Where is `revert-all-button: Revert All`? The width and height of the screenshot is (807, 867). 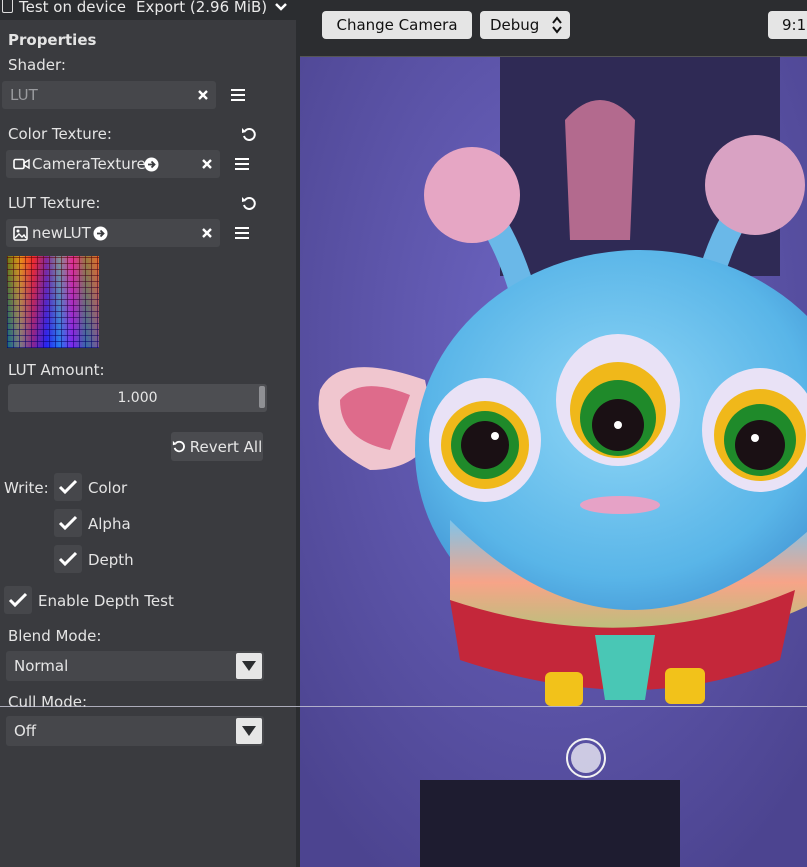 revert-all-button: Revert All is located at coordinates (217, 446).